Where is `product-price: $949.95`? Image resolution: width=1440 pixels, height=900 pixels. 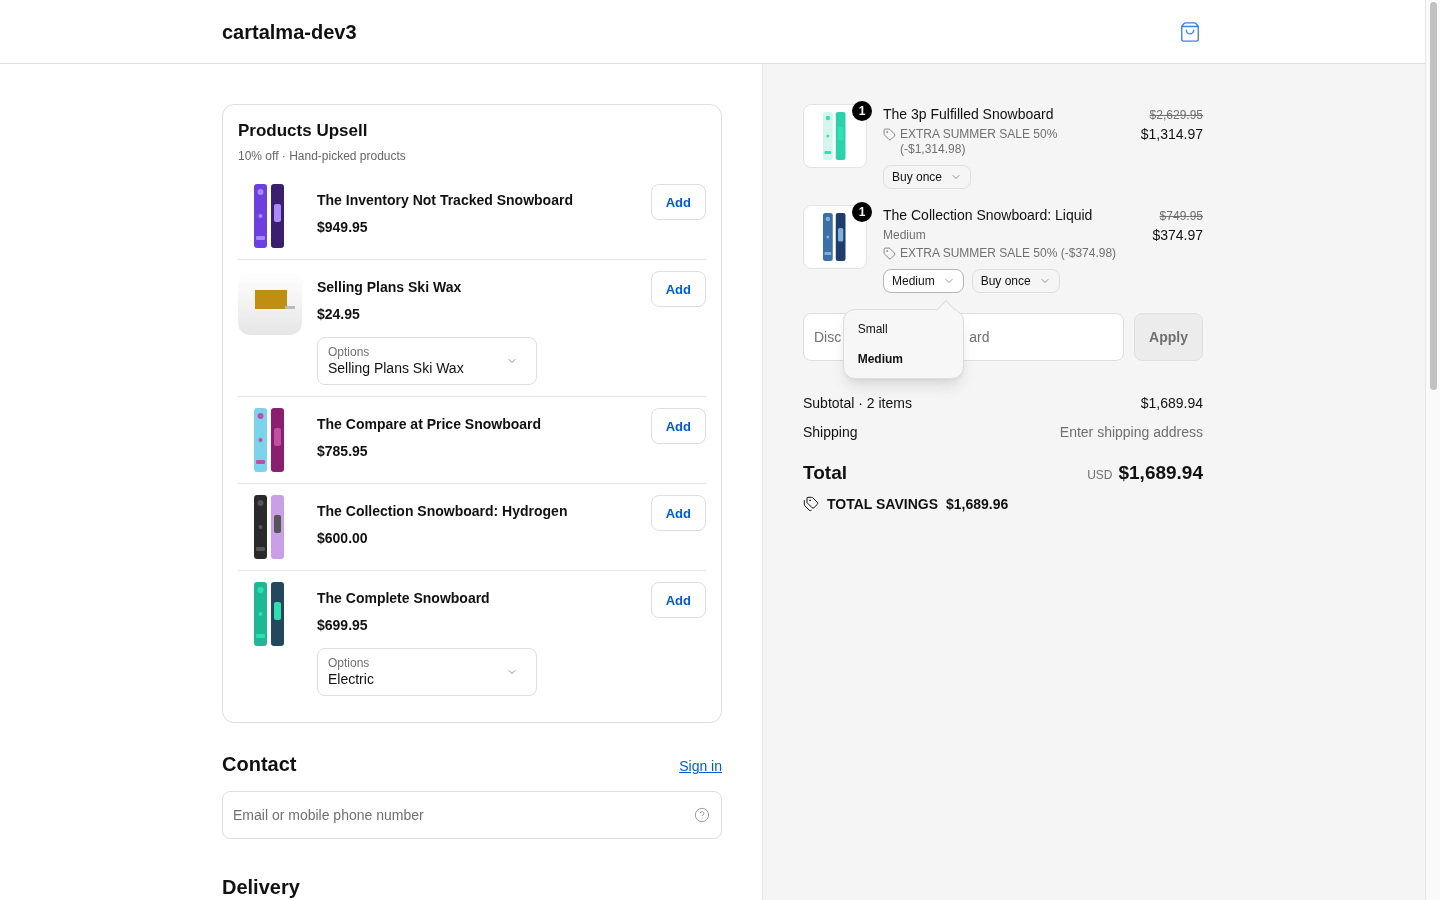 product-price: $949.95 is located at coordinates (343, 228).